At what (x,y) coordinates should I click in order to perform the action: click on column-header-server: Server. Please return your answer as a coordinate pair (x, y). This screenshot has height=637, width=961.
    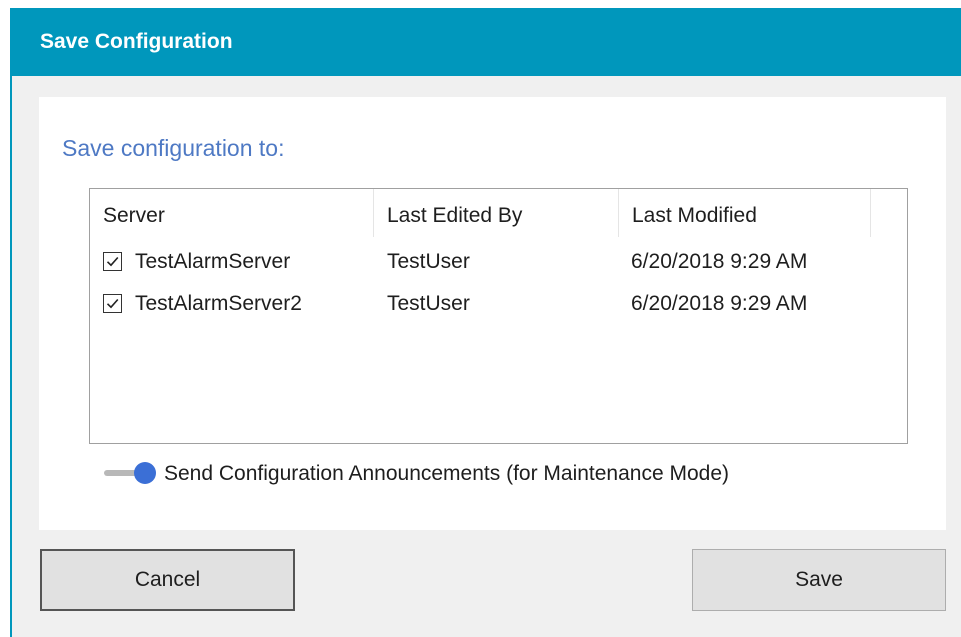
    Looking at the image, I should click on (232, 213).